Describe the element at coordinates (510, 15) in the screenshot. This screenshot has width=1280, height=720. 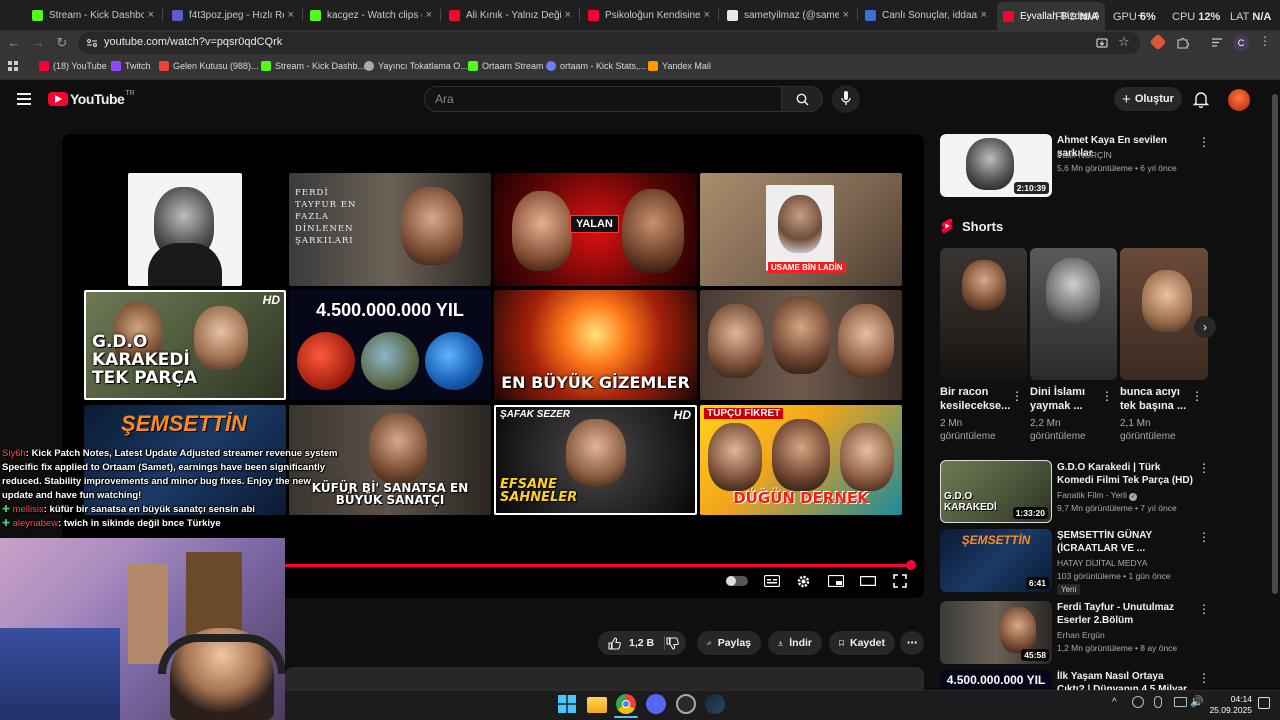
I see `browser-tab: Ali Kınık - Yalnız Değilsin ×` at that location.